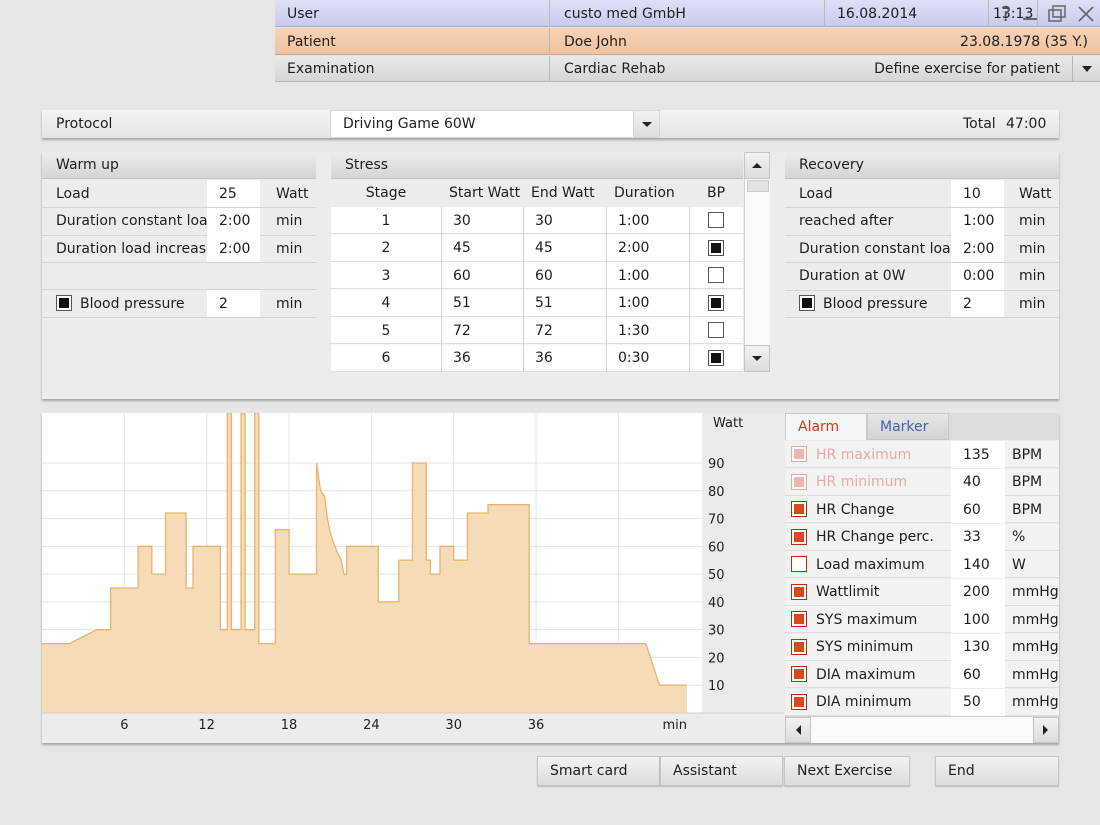 Image resolution: width=1100 pixels, height=825 pixels. What do you see at coordinates (877, 13) in the screenshot?
I see `date-text: 16.08.2014` at bounding box center [877, 13].